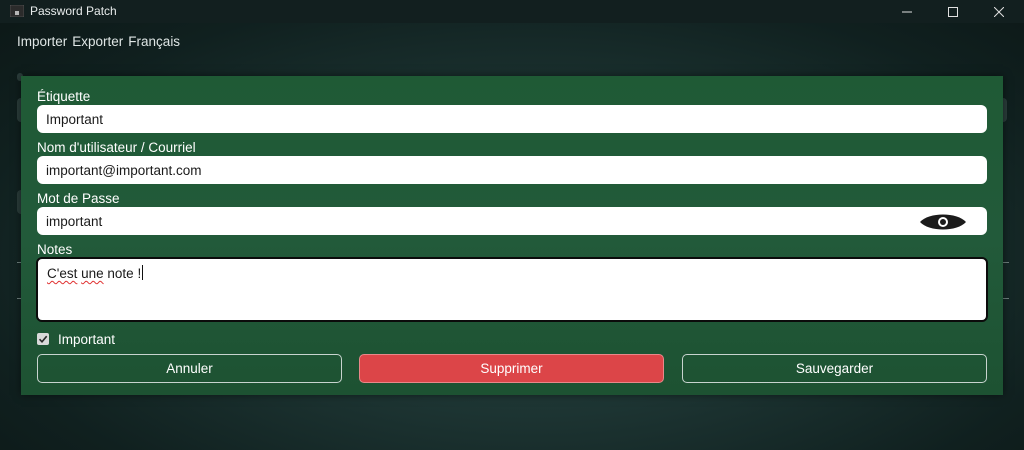 The height and width of the screenshot is (450, 1024). Describe the element at coordinates (124, 170) in the screenshot. I see `username-input-value: important@important.com` at that location.